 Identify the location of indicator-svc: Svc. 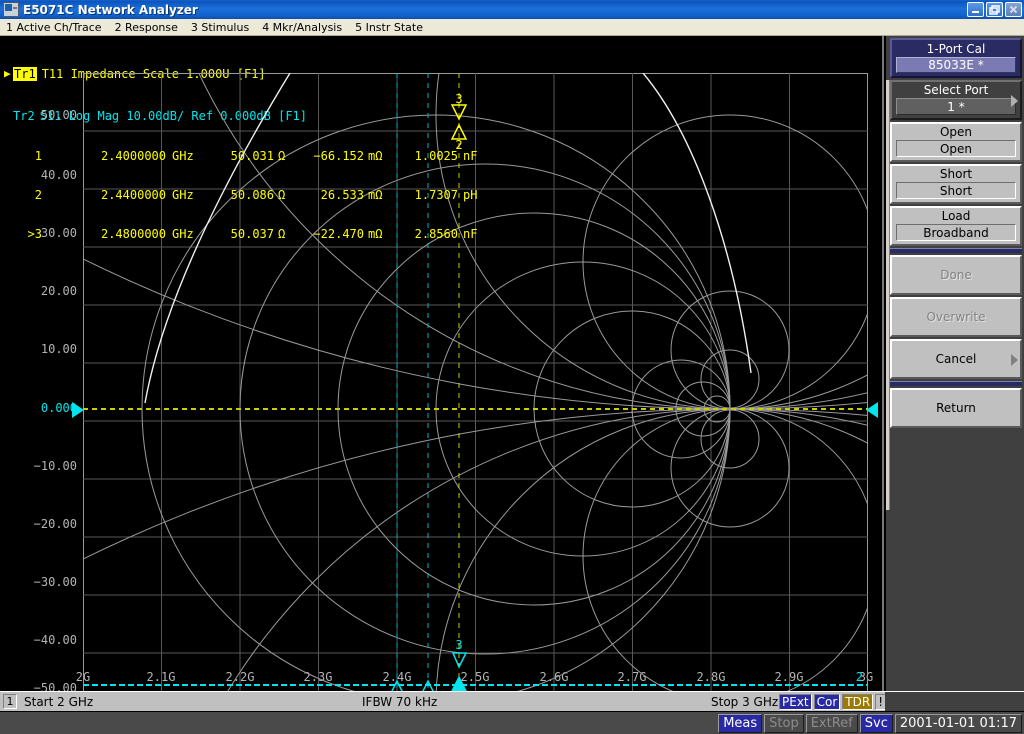
(876, 723).